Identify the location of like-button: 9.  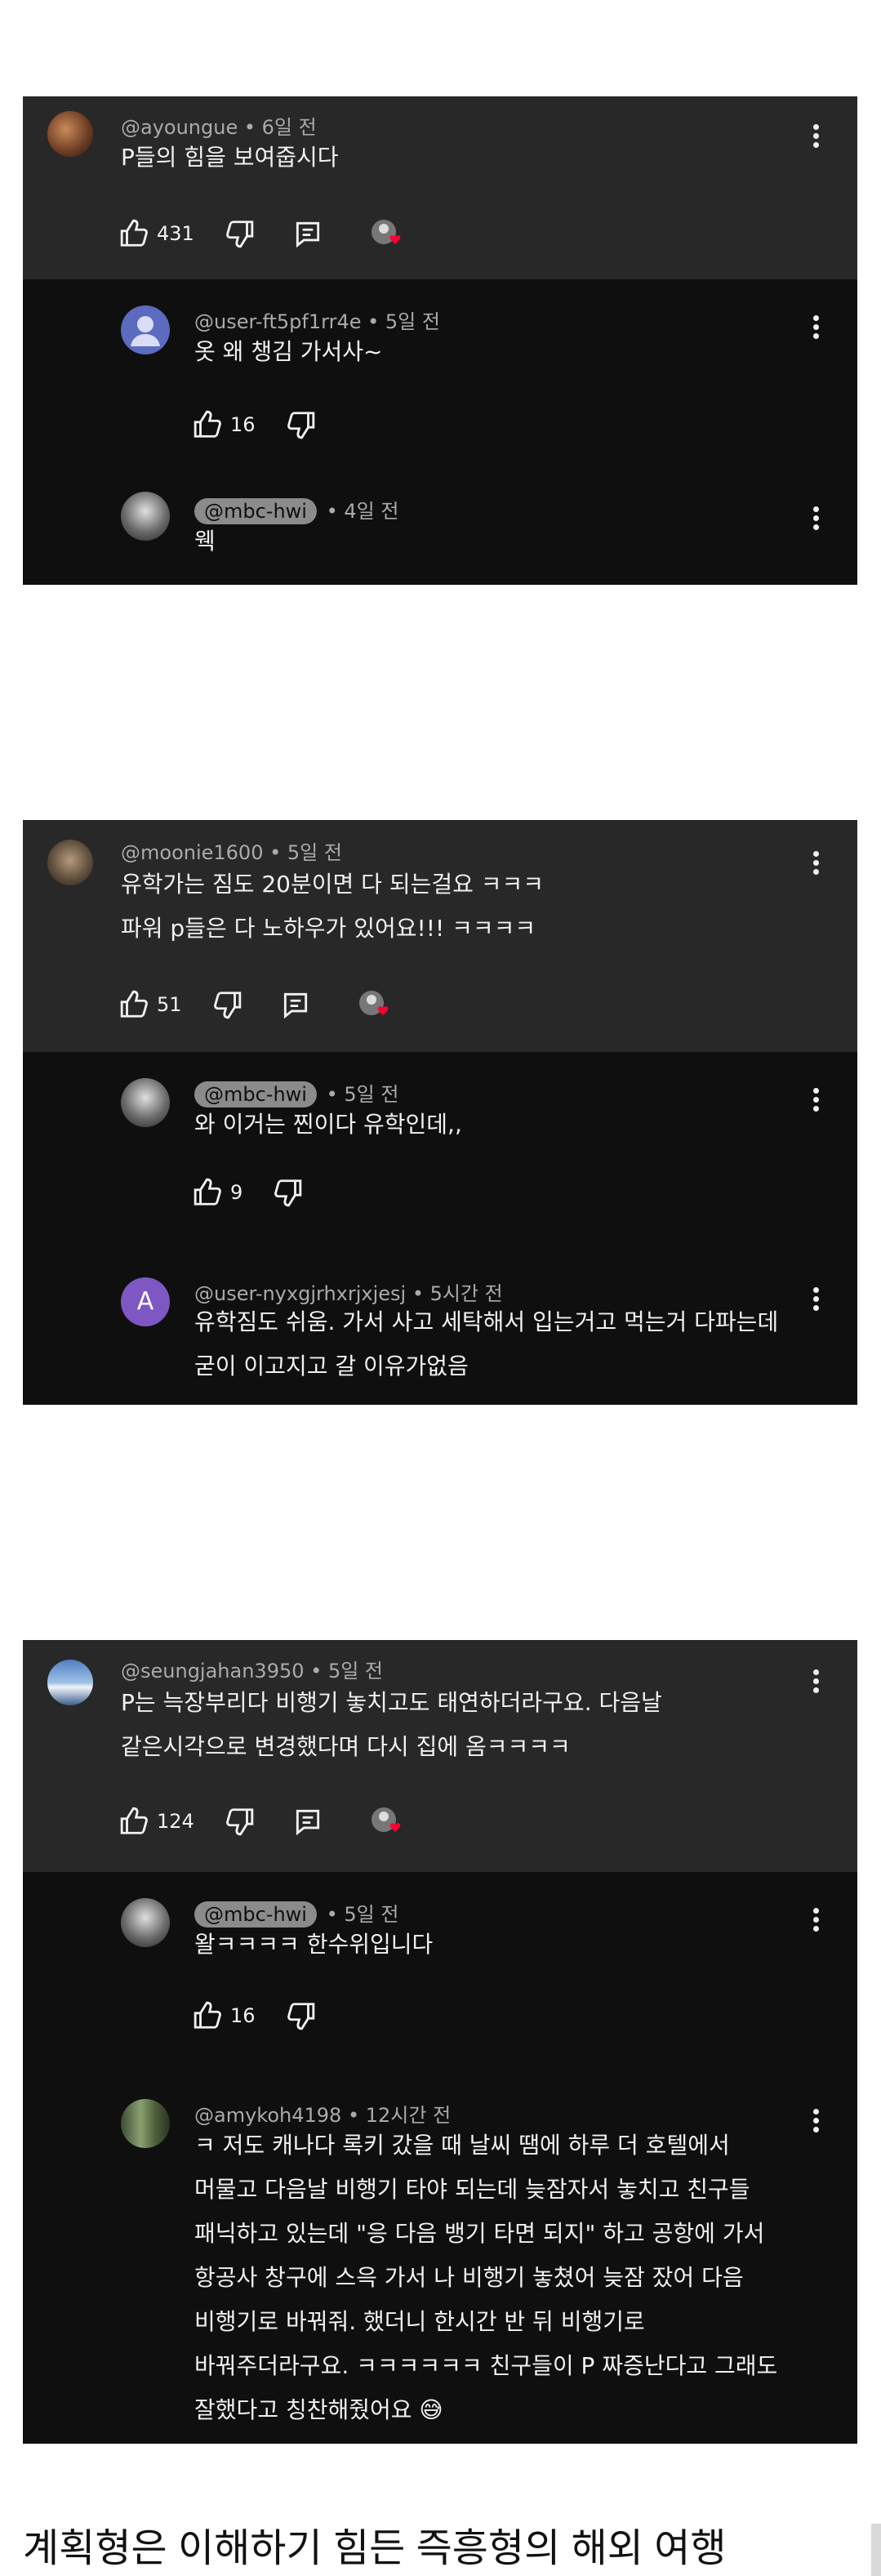
(217, 1192).